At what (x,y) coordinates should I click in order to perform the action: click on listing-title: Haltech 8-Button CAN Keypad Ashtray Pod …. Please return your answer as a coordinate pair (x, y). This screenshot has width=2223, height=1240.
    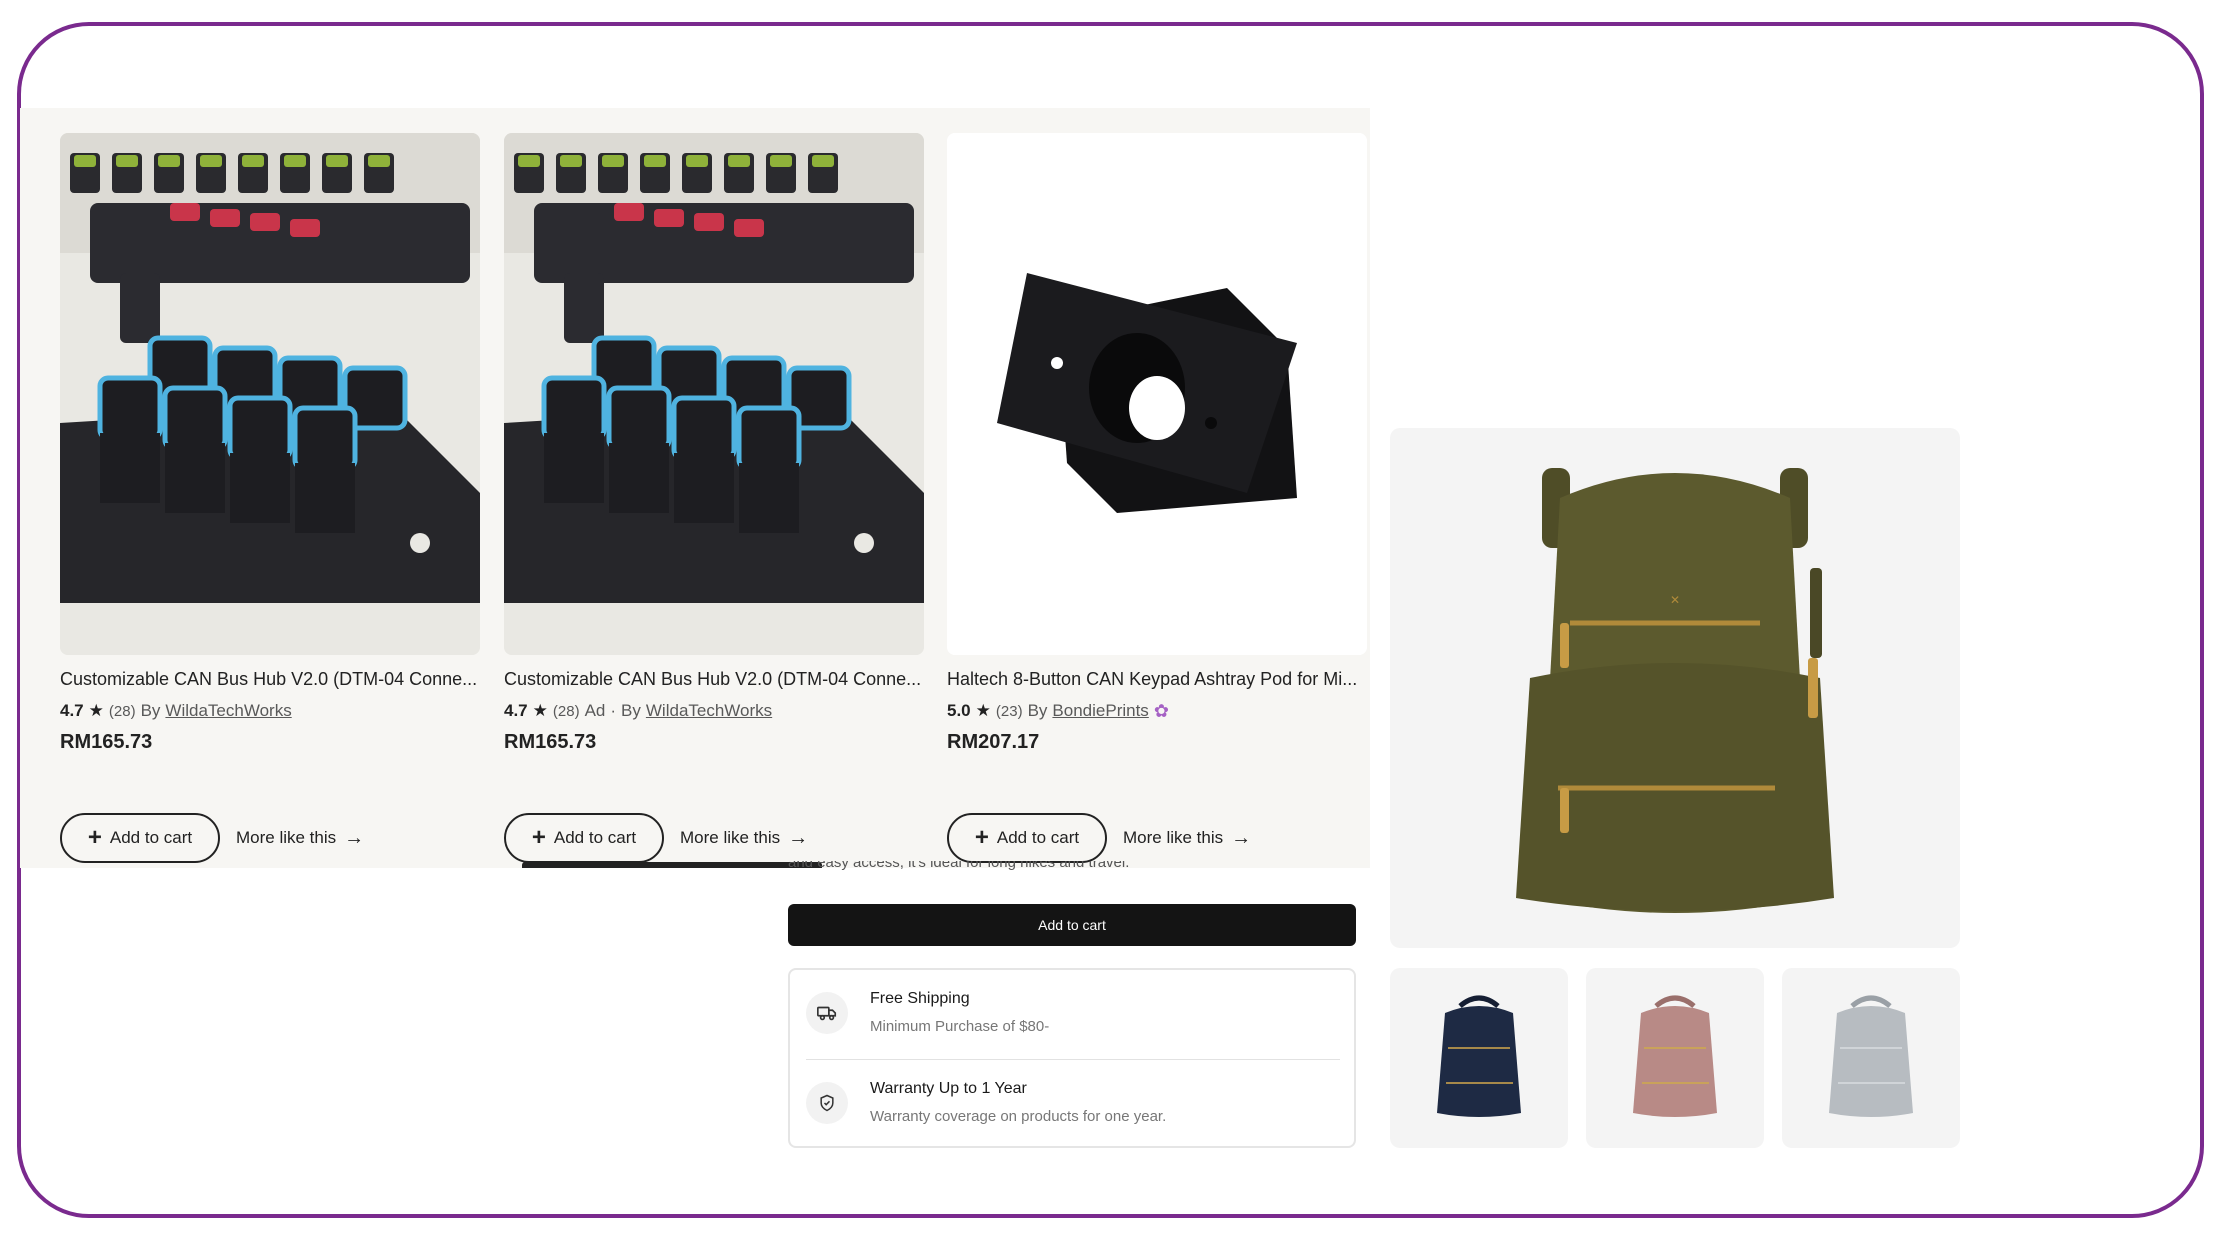
    Looking at the image, I should click on (1157, 679).